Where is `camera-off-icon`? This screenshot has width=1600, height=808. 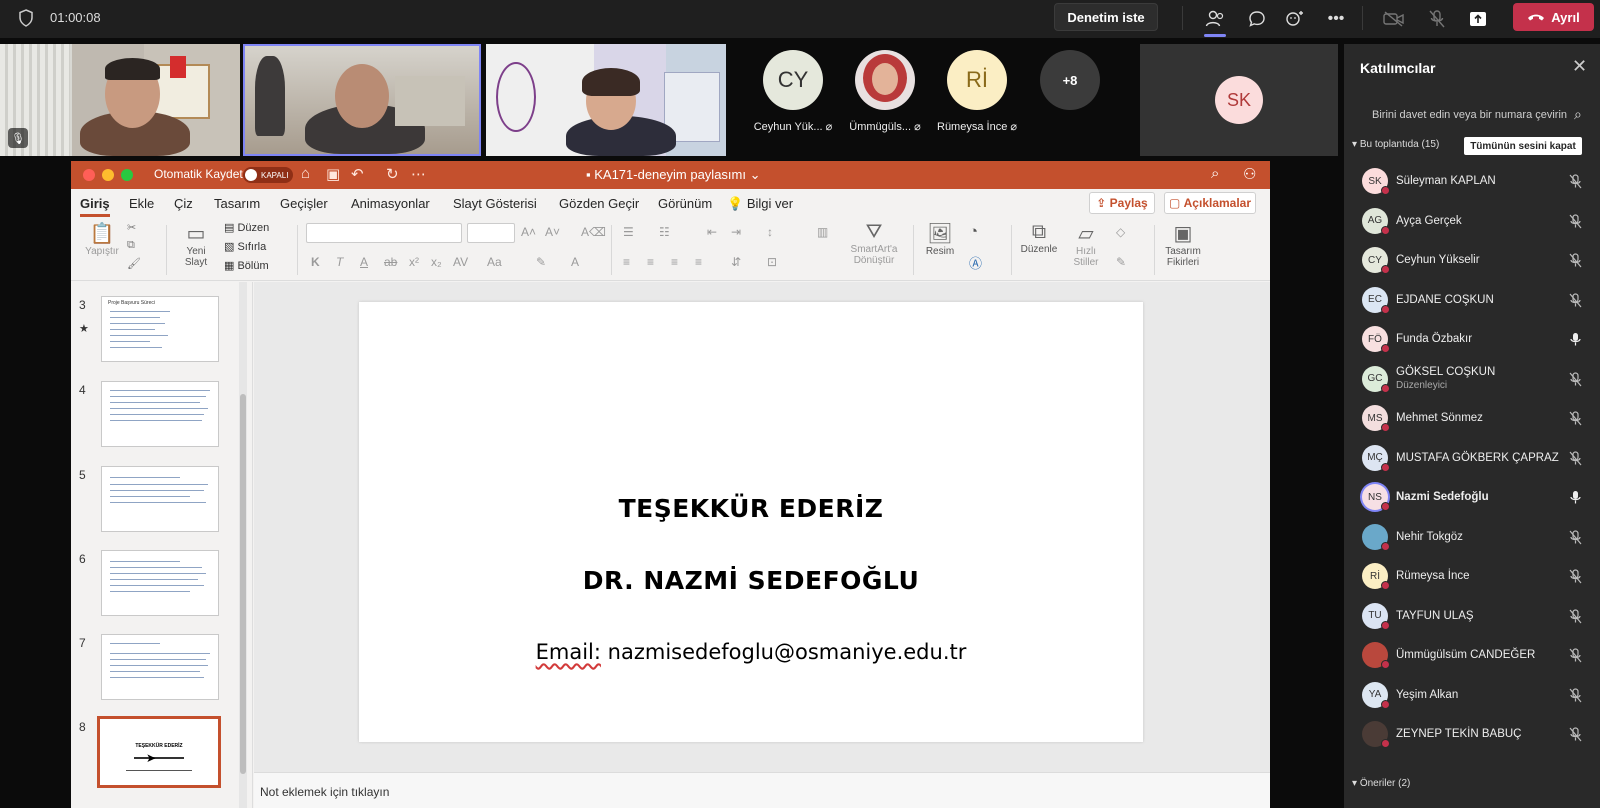 camera-off-icon is located at coordinates (1394, 19).